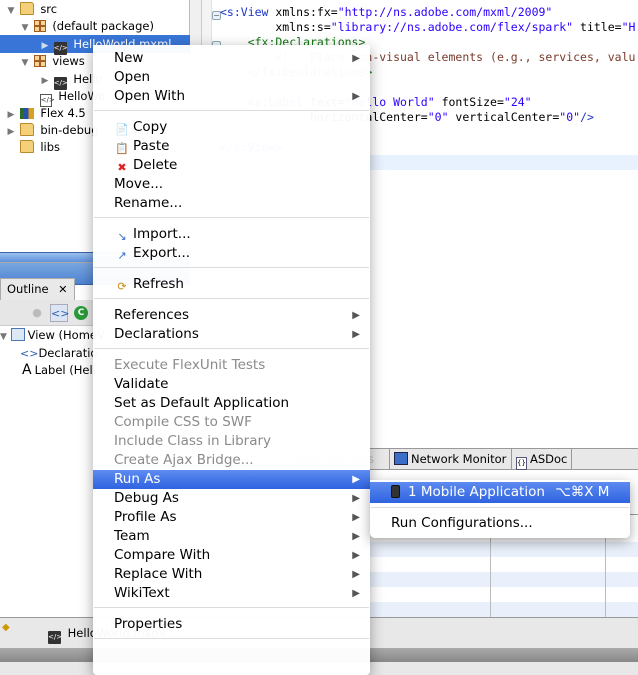 The image size is (638, 675). Describe the element at coordinates (122, 129) in the screenshot. I see `copy-icon: 📄` at that location.